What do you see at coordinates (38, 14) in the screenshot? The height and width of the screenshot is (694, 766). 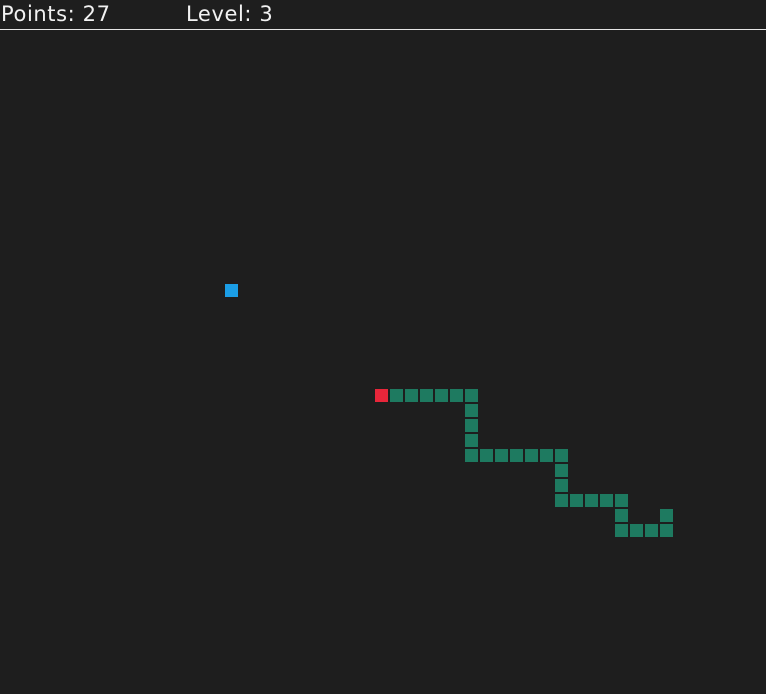 I see `points-label: Points:` at bounding box center [38, 14].